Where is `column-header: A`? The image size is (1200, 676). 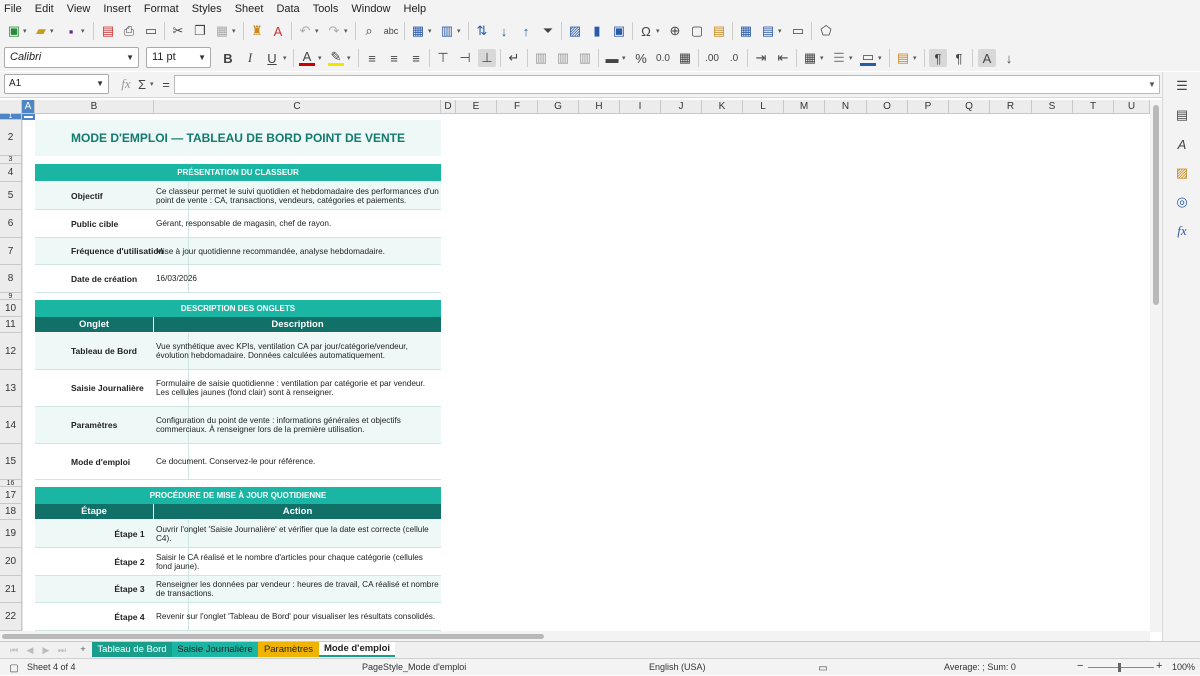
column-header: A is located at coordinates (28, 107).